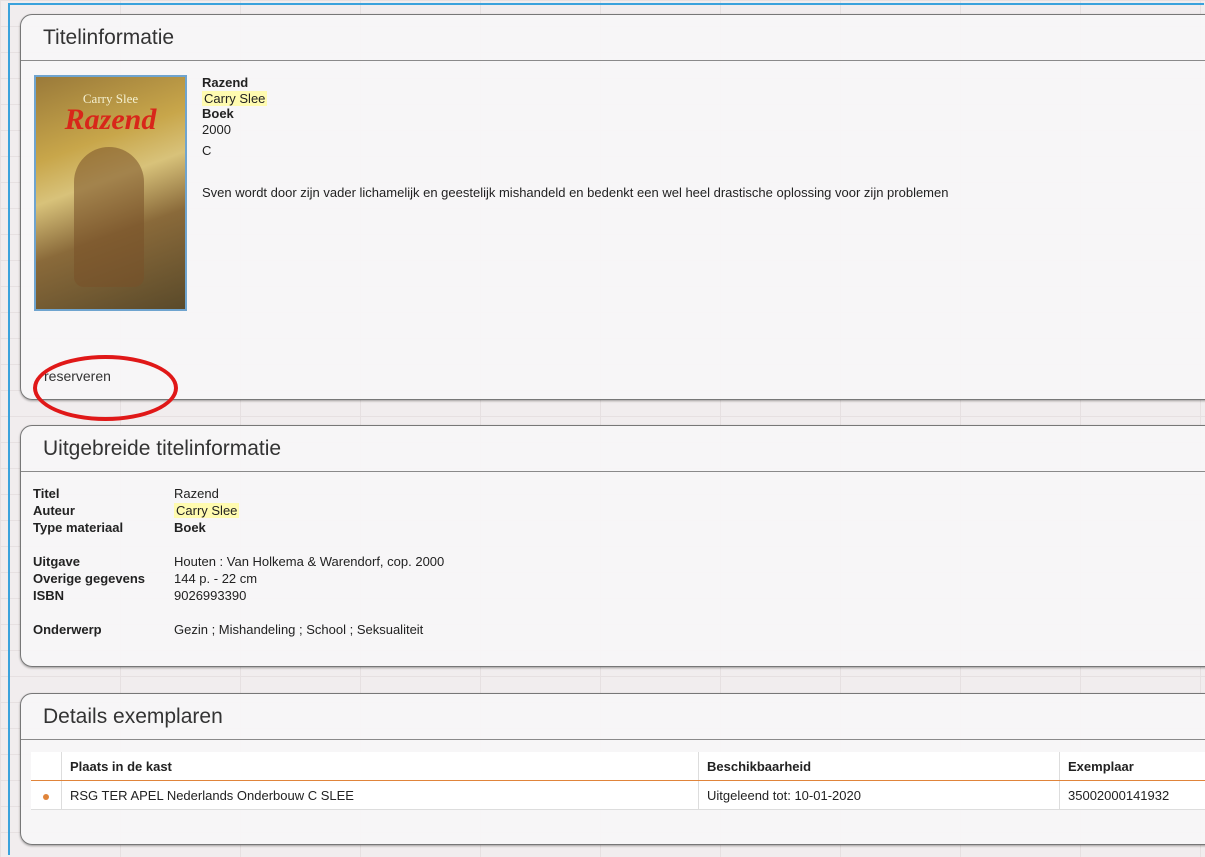  Describe the element at coordinates (216, 578) in the screenshot. I see `detail-value: 144 p. - 22 cm` at that location.